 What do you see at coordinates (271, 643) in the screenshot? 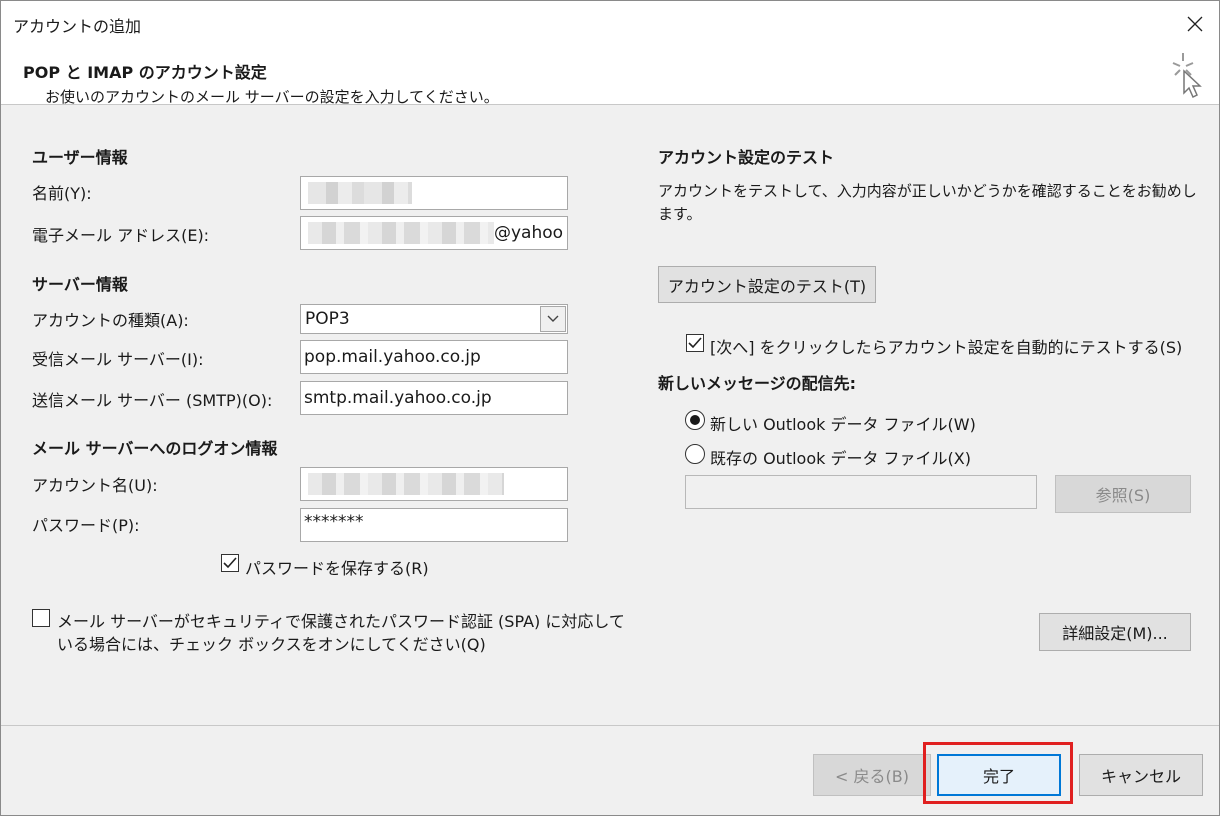
I see `spa-label-line2: いる場合には、チェック ボックスをオンにしてください(Q)` at bounding box center [271, 643].